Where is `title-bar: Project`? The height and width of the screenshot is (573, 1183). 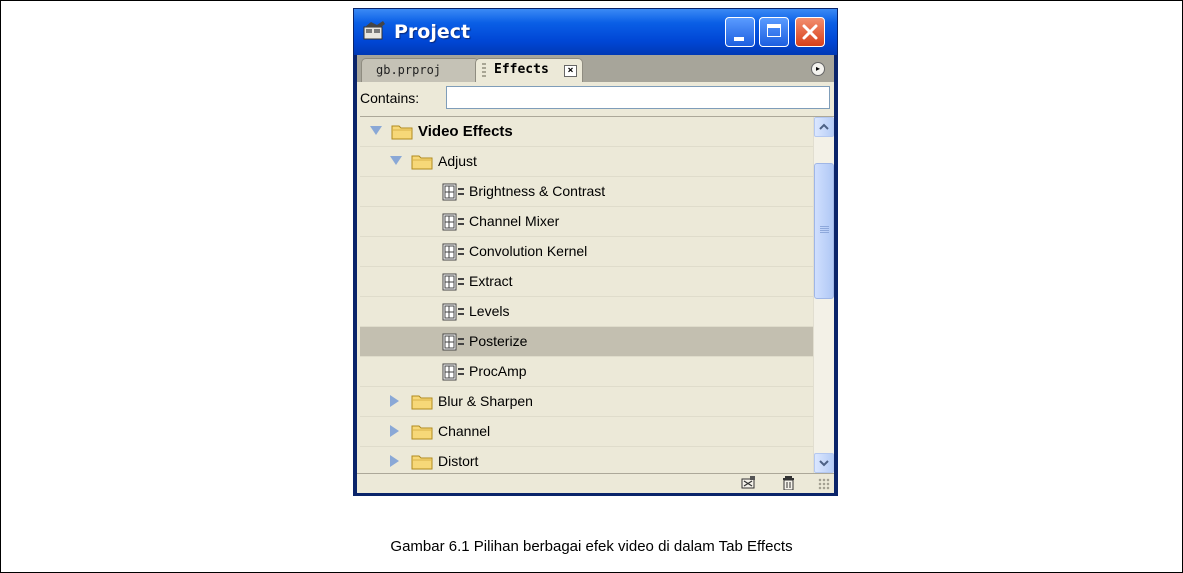
title-bar: Project is located at coordinates (595, 32).